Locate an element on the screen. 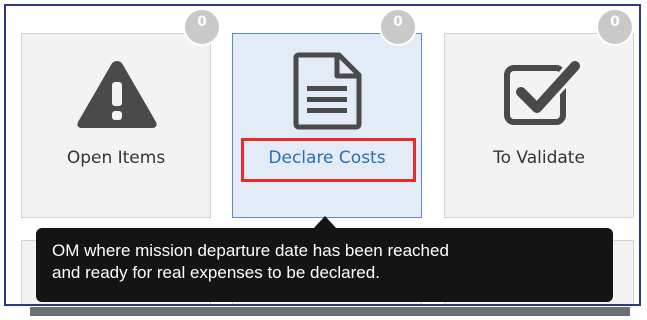  warning-icon is located at coordinates (117, 94).